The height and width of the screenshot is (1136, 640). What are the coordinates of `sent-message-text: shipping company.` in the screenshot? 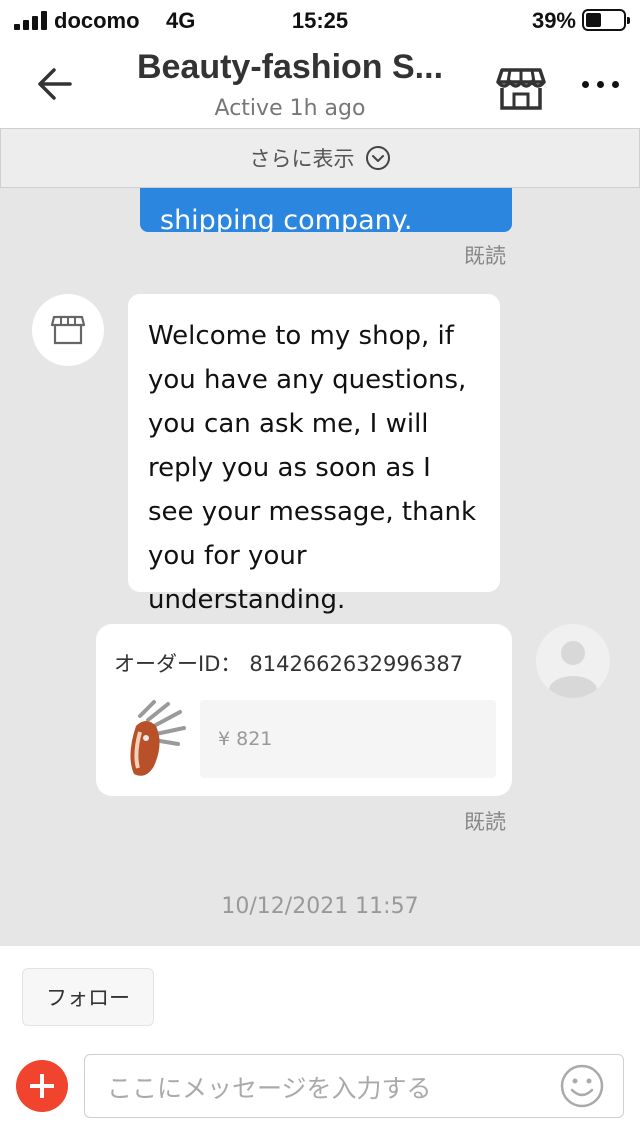 It's located at (286, 219).